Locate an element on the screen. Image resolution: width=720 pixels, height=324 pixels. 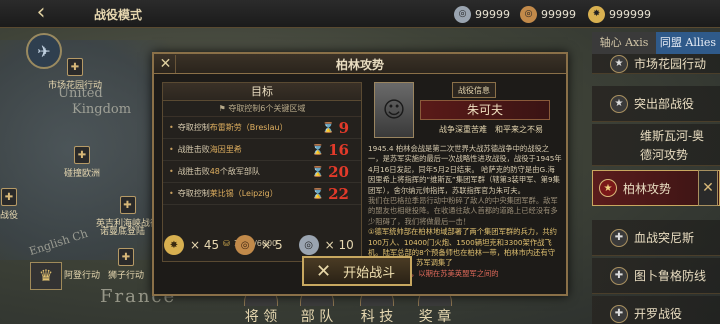
reward-value: × 45 is located at coordinates (205, 245).